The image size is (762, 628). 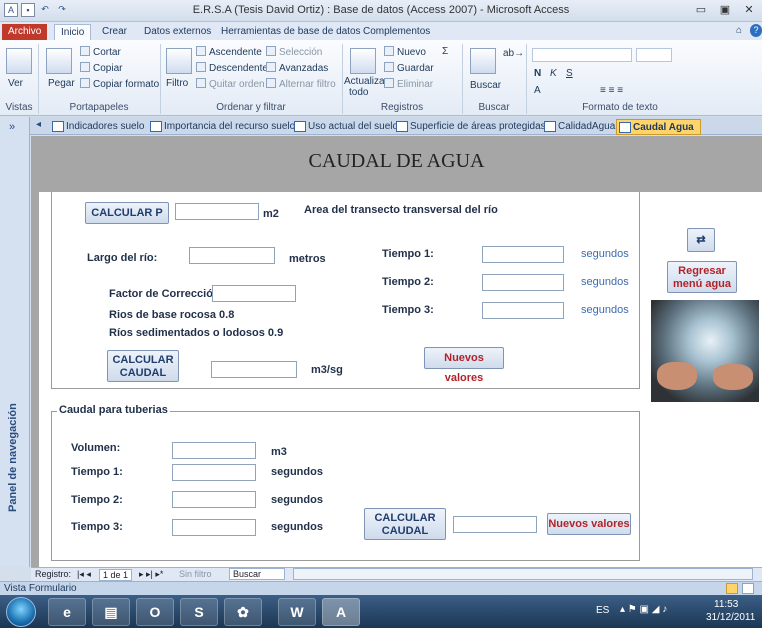 I want to click on run-macro-icon: ⇄, so click(x=701, y=240).